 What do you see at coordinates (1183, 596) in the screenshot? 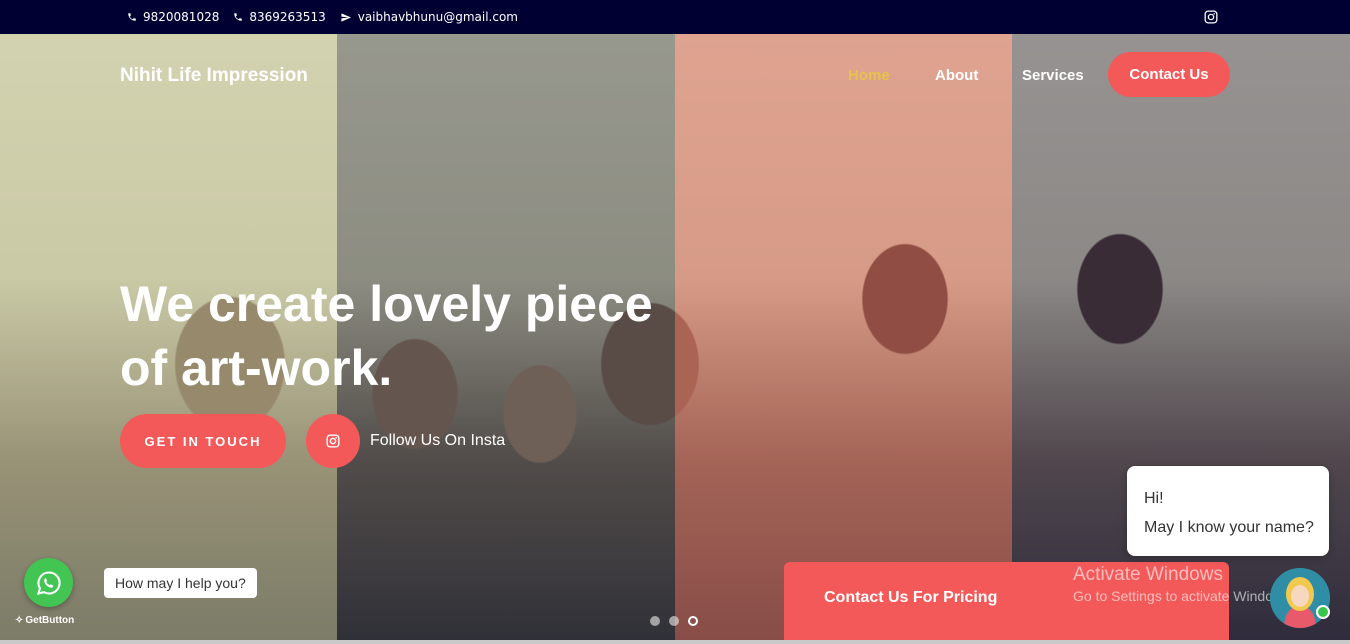
I see `watermark-subtitle: Go to Settings to activate Windows.` at bounding box center [1183, 596].